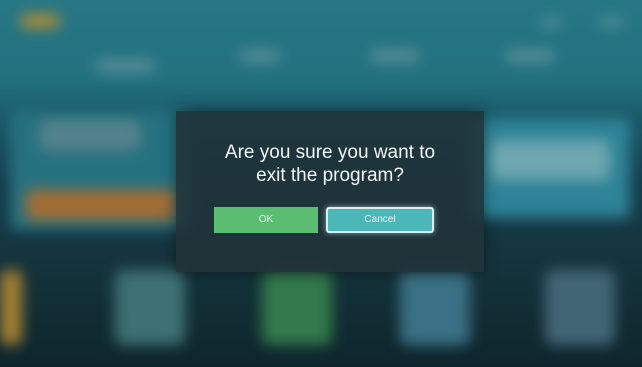 This screenshot has width=642, height=367. Describe the element at coordinates (266, 220) in the screenshot. I see `ok-button: OK` at that location.